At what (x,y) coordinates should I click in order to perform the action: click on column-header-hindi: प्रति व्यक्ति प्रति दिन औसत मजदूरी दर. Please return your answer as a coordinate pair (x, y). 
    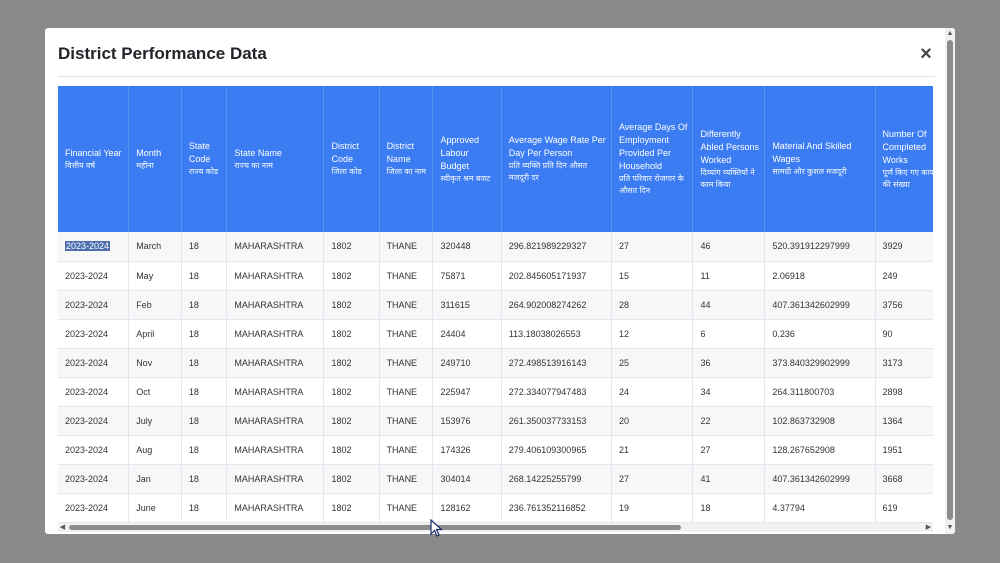
    Looking at the image, I should click on (548, 171).